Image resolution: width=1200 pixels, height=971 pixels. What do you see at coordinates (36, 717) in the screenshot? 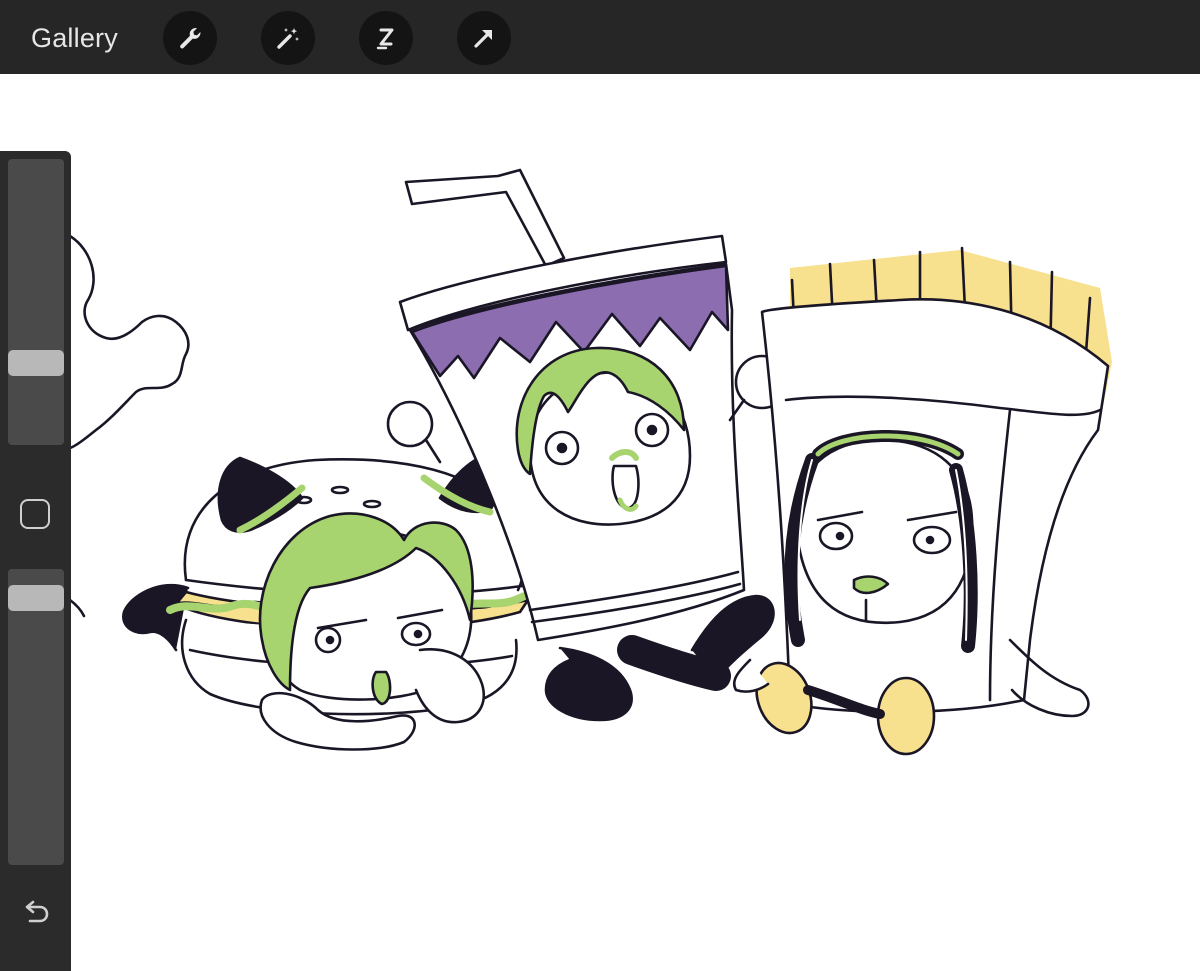
I see `opacity-slider` at bounding box center [36, 717].